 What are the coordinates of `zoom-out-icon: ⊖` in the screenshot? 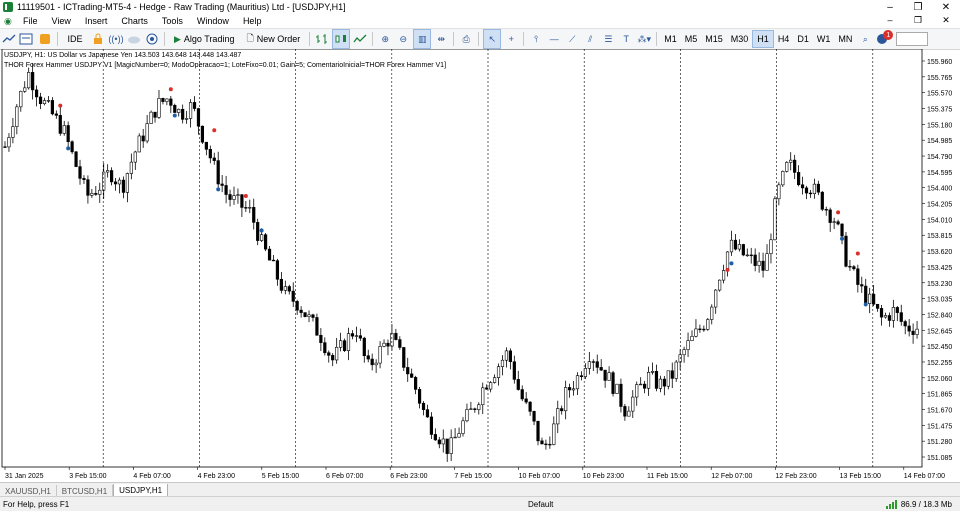 It's located at (403, 39).